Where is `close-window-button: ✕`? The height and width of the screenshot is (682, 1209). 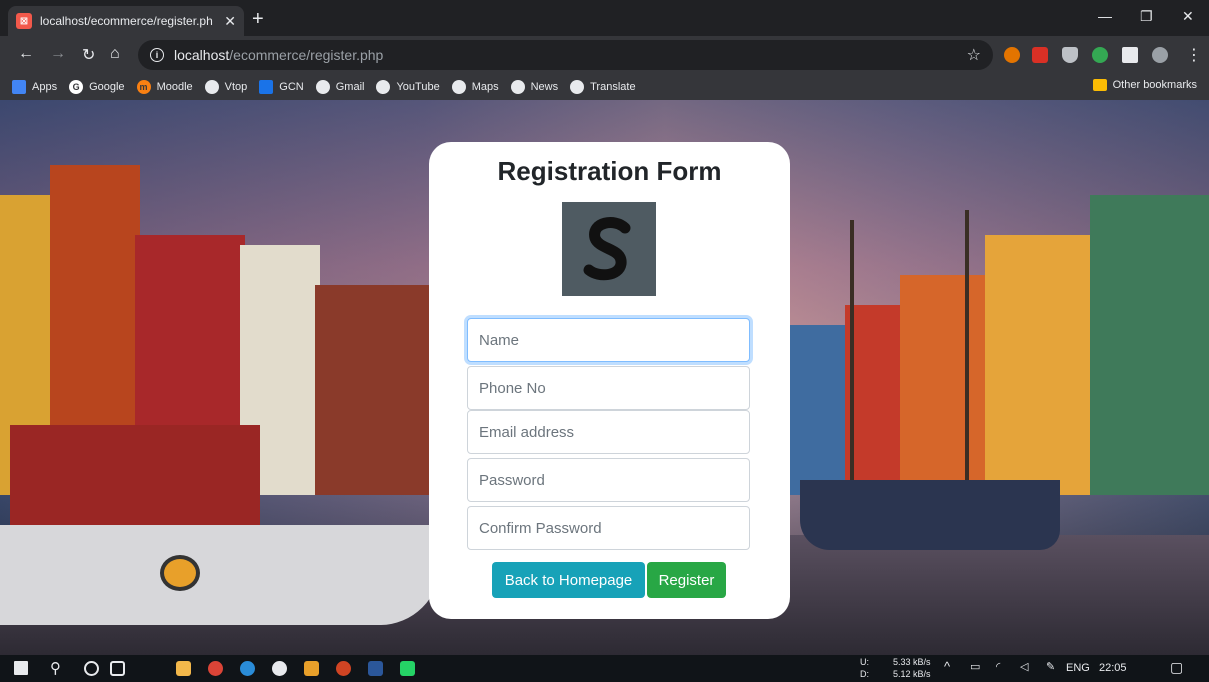
close-window-button: ✕ is located at coordinates (1188, 16).